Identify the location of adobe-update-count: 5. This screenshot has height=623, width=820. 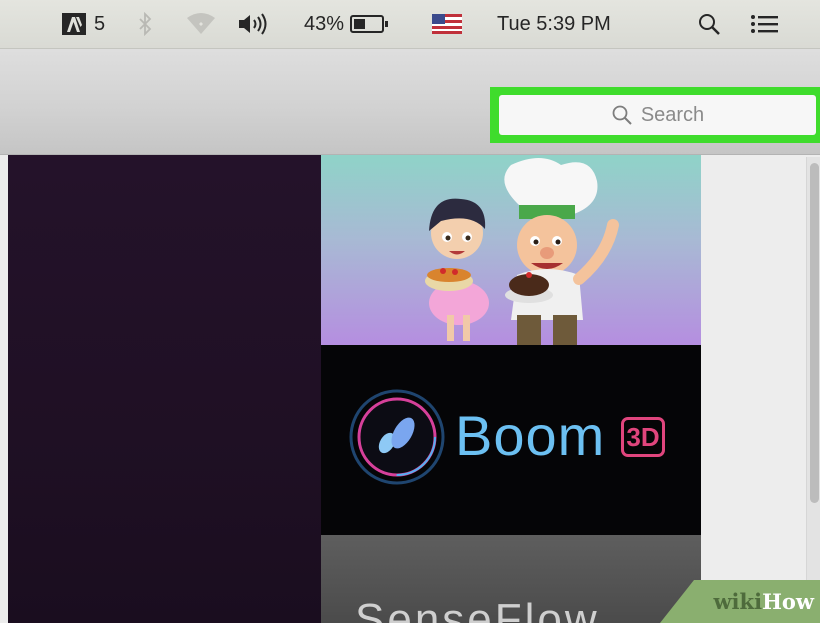
(100, 23).